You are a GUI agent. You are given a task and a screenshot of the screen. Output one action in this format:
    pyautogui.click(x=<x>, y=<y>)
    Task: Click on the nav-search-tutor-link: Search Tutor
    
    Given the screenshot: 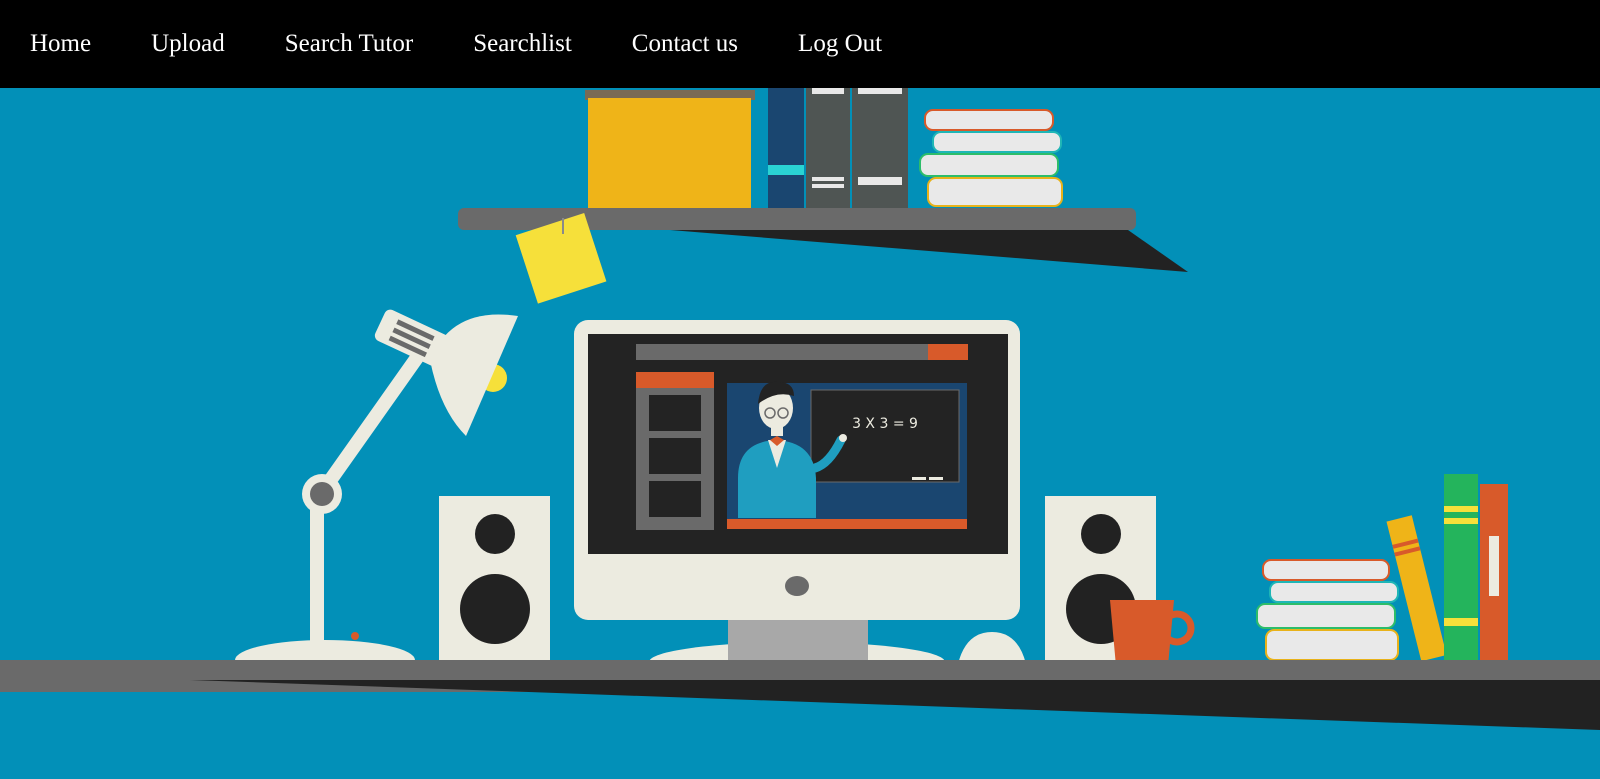 What is the action you would take?
    pyautogui.click(x=349, y=44)
    